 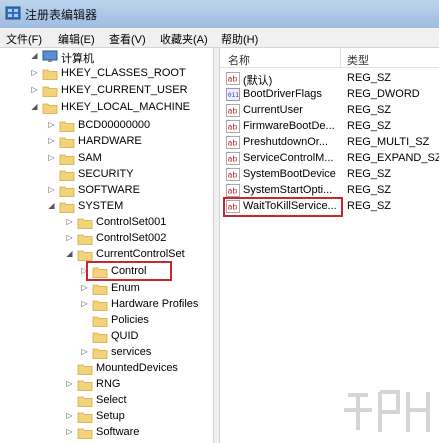 I want to click on tree-node-label: Setup, so click(x=110, y=416).